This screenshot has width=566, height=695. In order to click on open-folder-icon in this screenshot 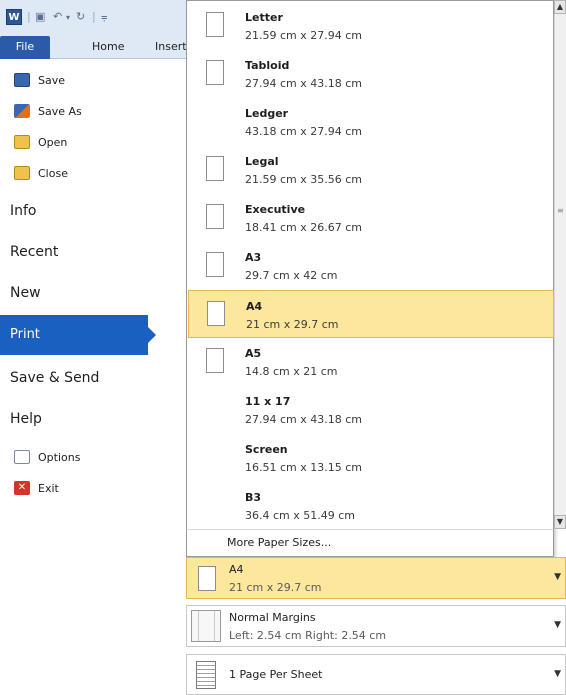, I will do `click(22, 142)`.